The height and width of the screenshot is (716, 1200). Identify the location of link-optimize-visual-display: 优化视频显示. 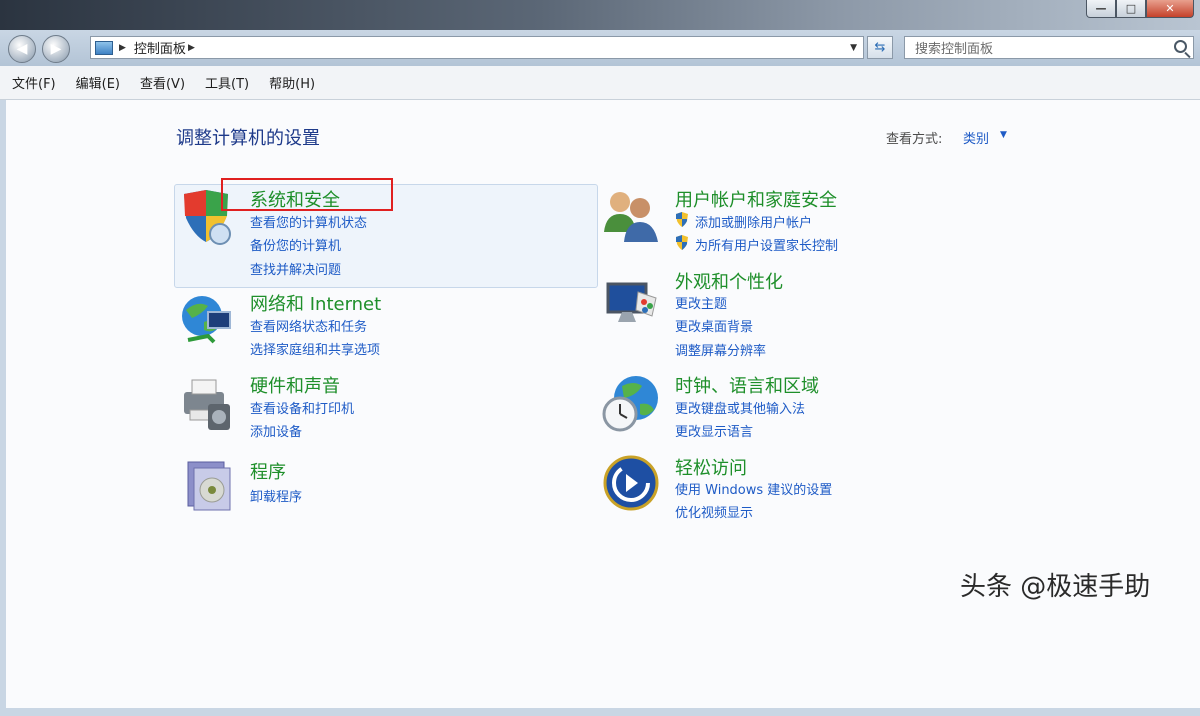
(714, 511).